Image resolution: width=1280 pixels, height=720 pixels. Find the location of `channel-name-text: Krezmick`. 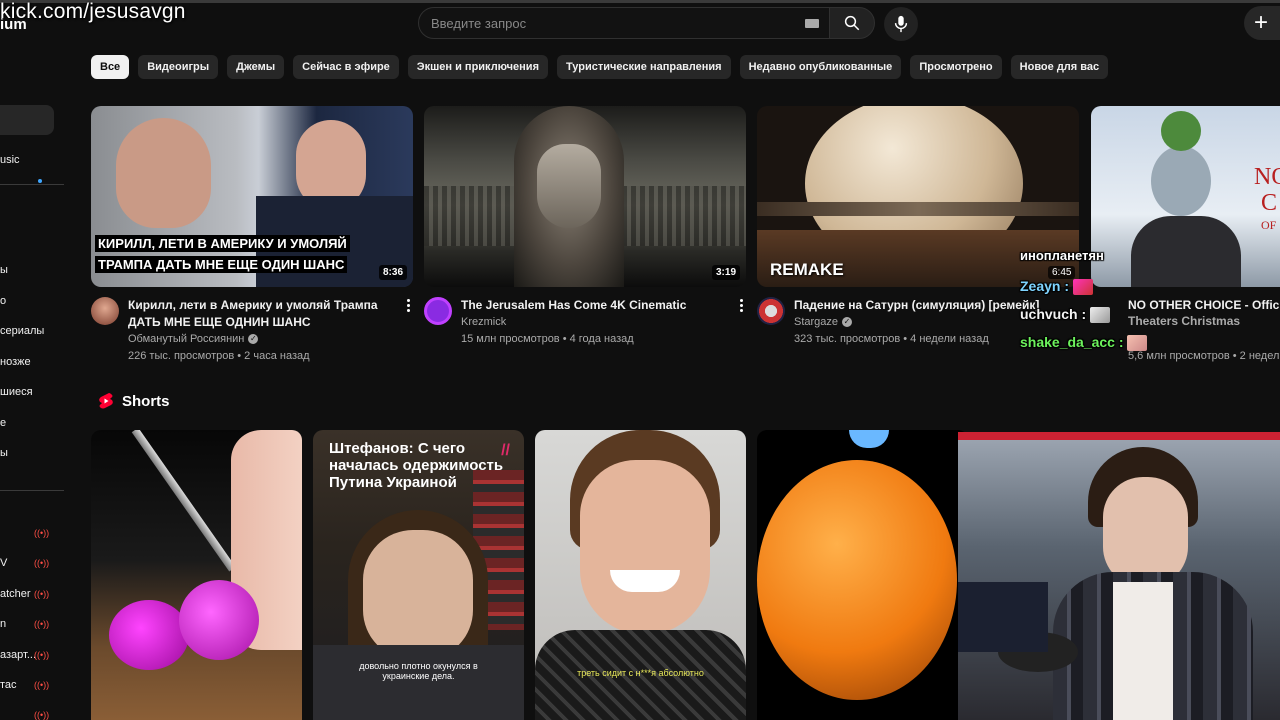

channel-name-text: Krezmick is located at coordinates (483, 322).